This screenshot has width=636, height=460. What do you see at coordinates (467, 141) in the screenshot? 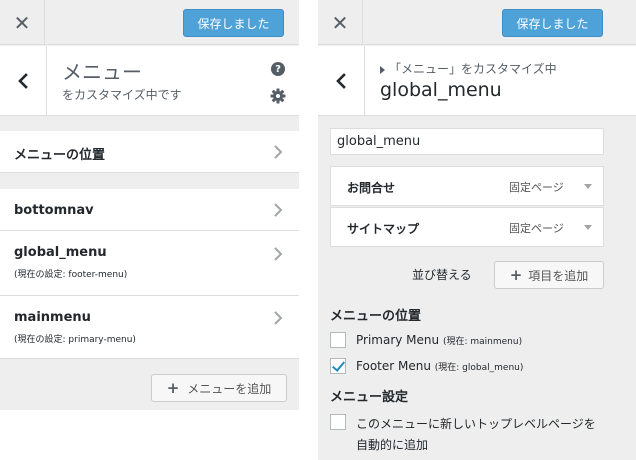
I see `menu-name-input: global_menu` at bounding box center [467, 141].